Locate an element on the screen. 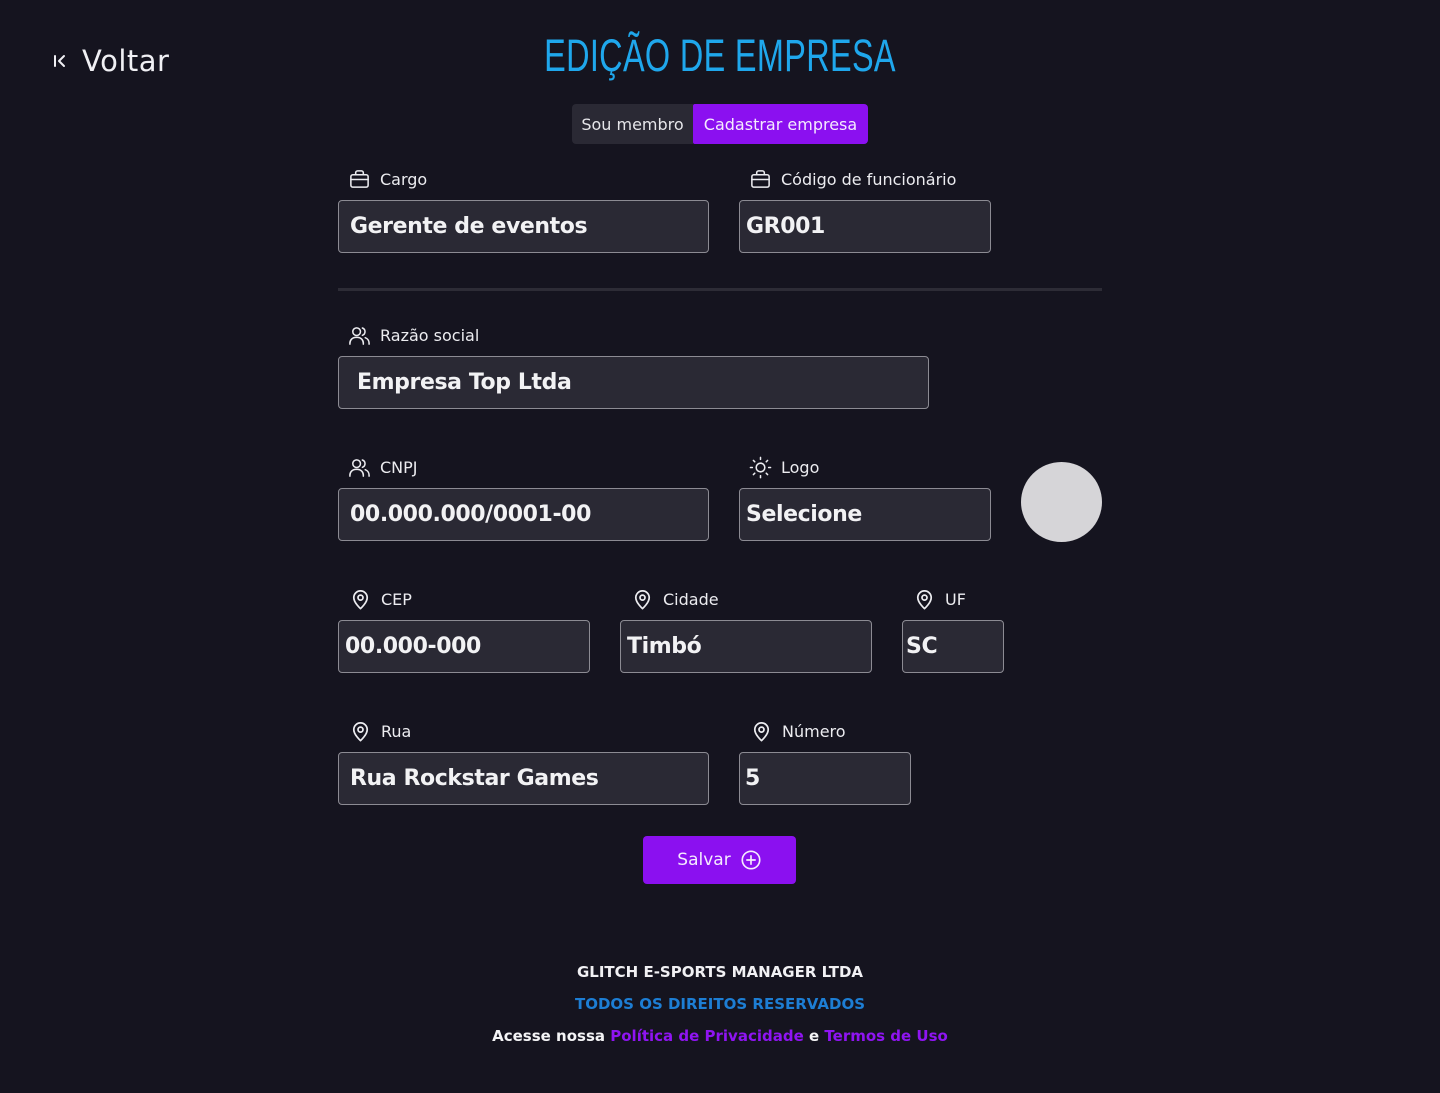 This screenshot has width=1440, height=1093. cargo-label: Cargo is located at coordinates (387, 179).